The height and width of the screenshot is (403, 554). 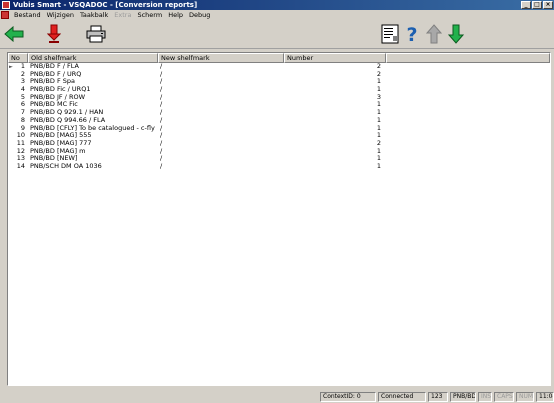 I want to click on grid-header: No Old shelfmark New shelfmark Number, so click(x=279, y=58).